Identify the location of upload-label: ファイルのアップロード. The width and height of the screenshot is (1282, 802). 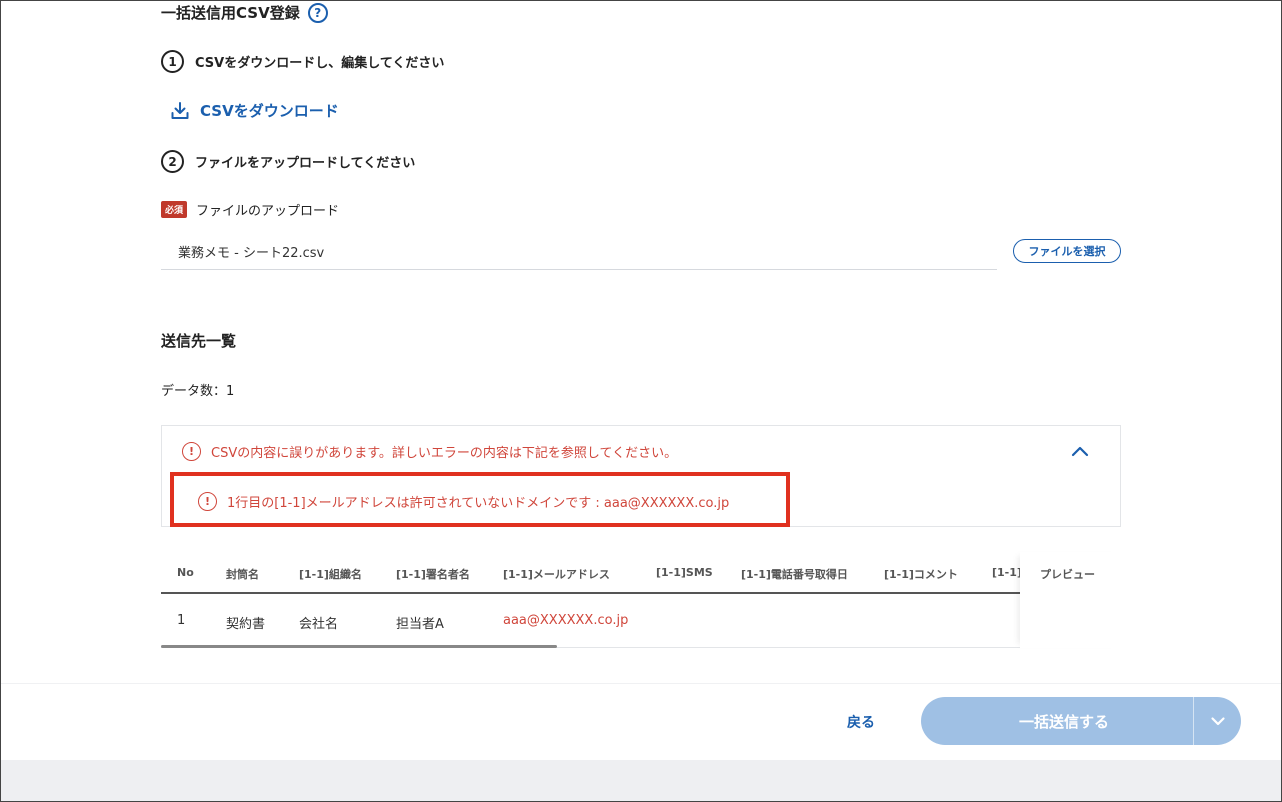
(268, 211).